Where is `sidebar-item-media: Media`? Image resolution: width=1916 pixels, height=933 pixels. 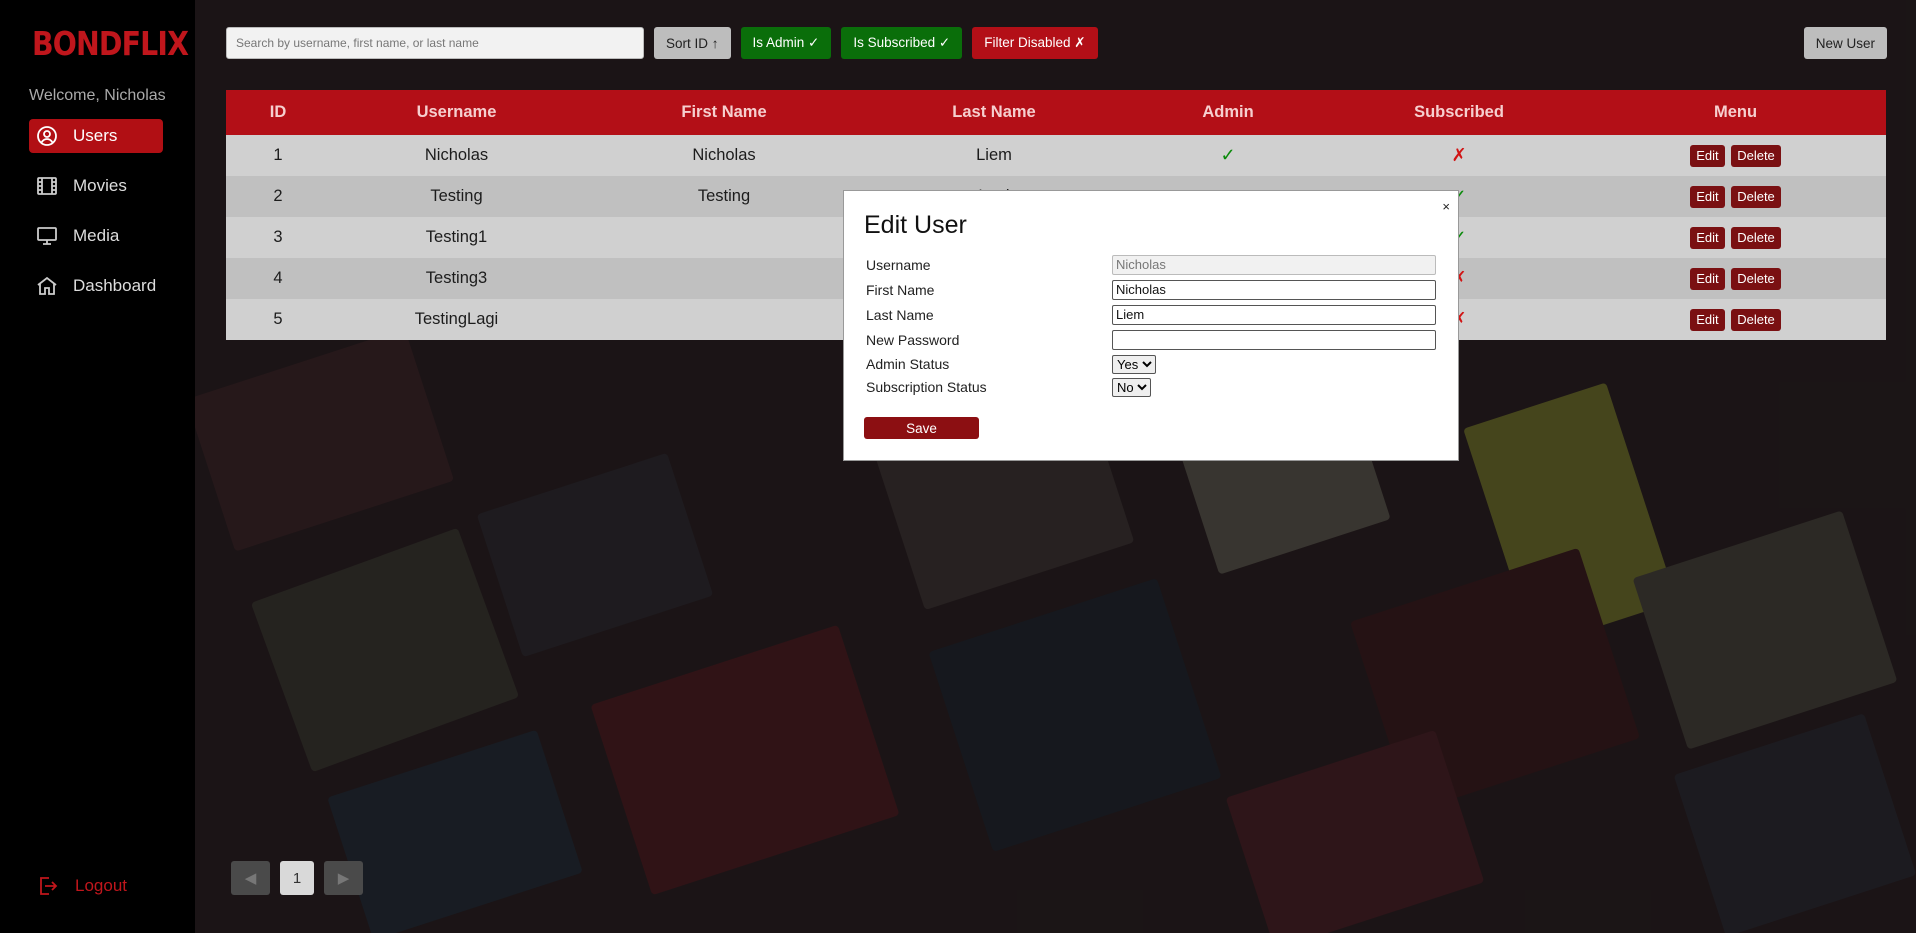 sidebar-item-media: Media is located at coordinates (96, 236).